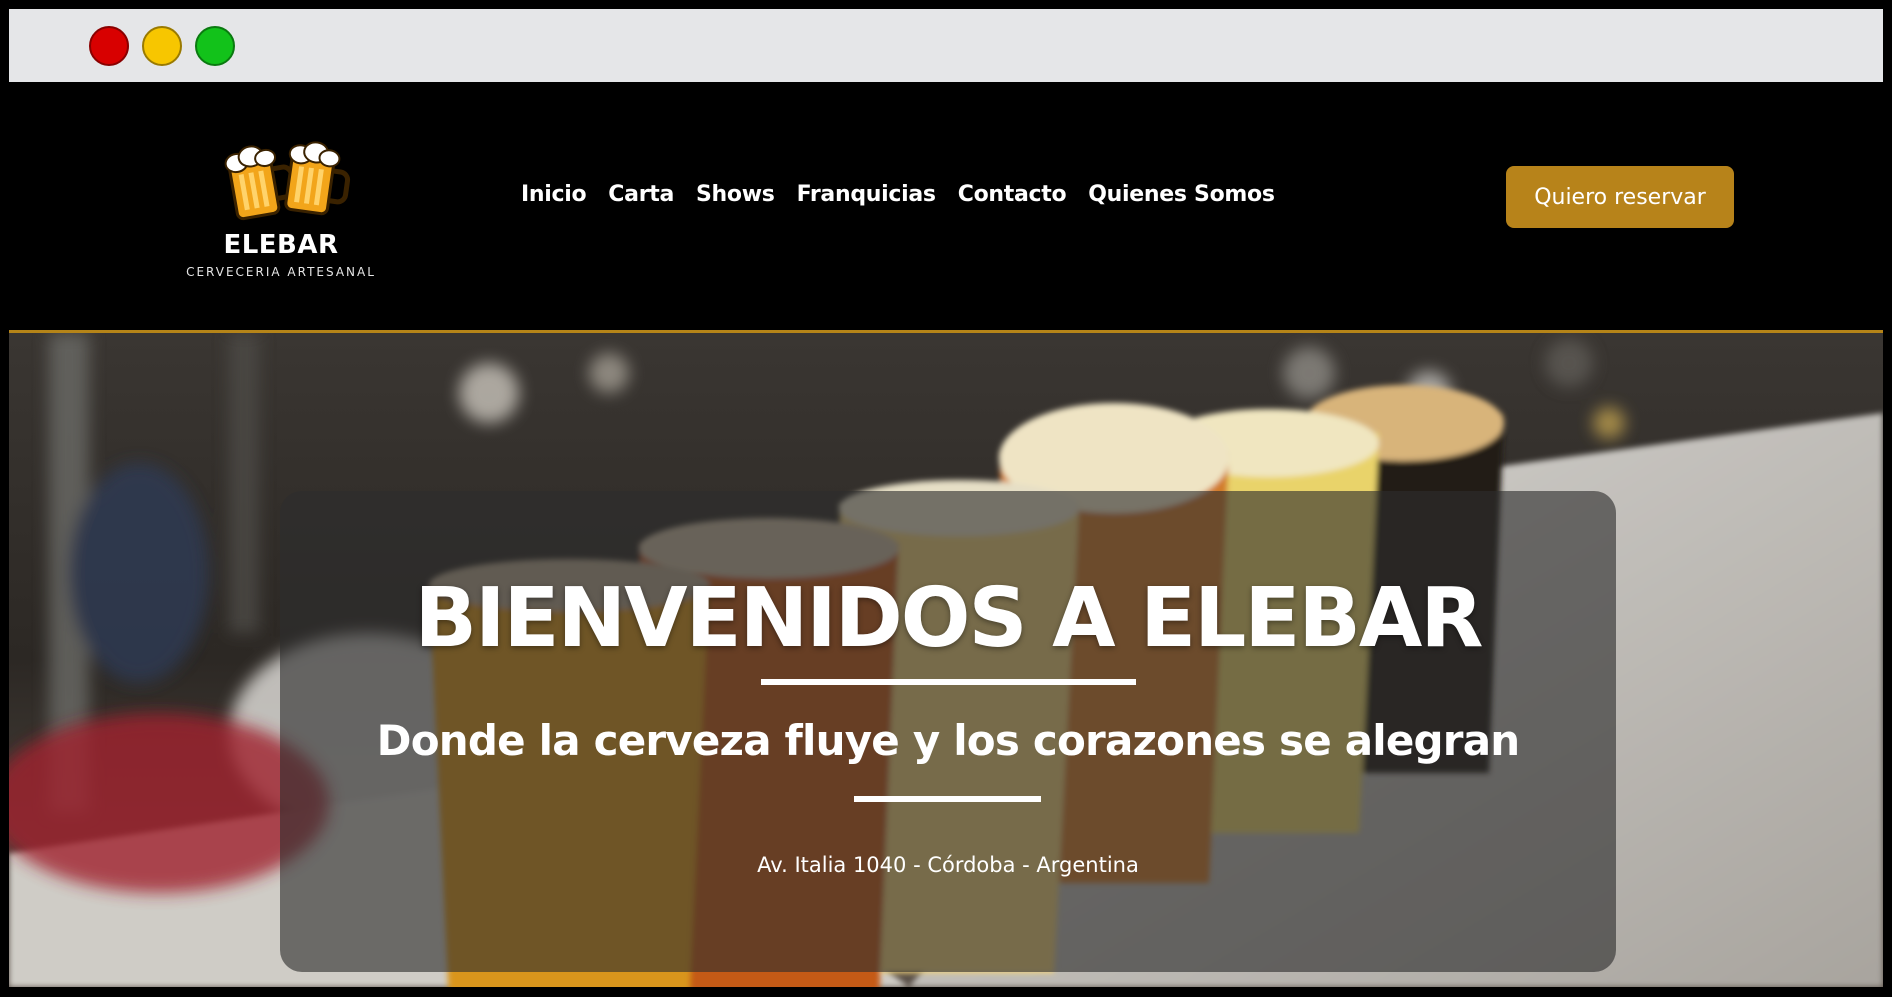  Describe the element at coordinates (281, 272) in the screenshot. I see `logo-tagline: CERVECERIA ARTESANAL` at that location.